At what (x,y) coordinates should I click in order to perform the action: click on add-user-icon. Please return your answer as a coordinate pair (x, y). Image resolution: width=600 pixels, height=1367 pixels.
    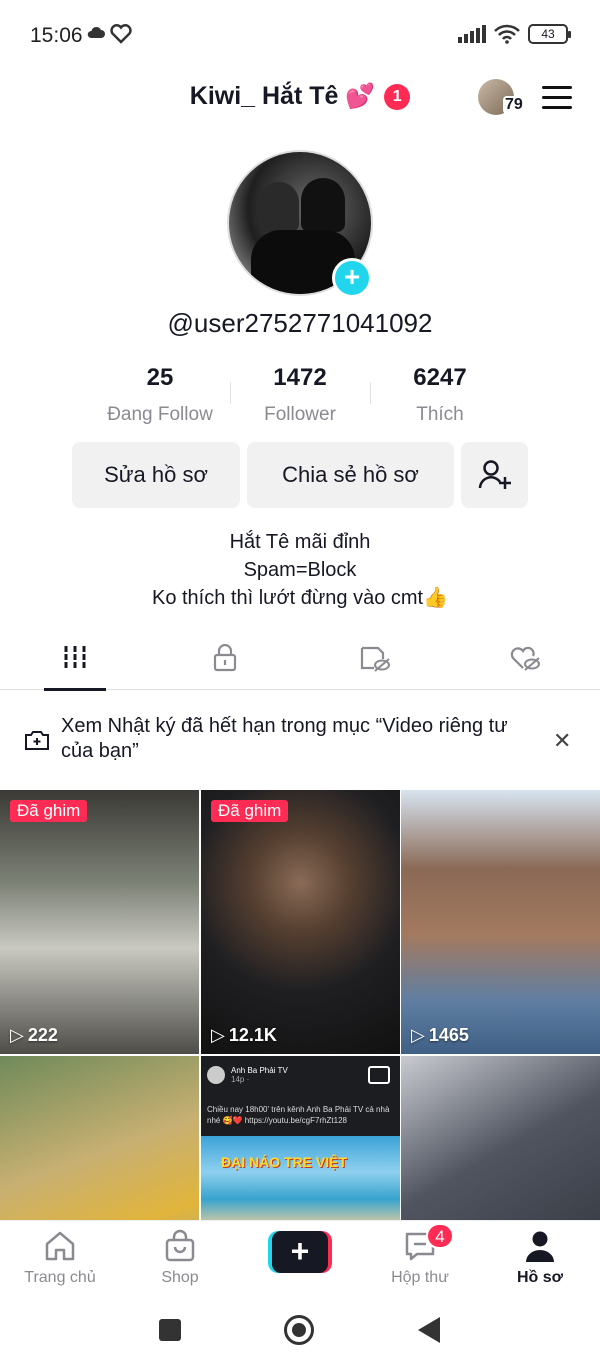
    Looking at the image, I should click on (494, 474).